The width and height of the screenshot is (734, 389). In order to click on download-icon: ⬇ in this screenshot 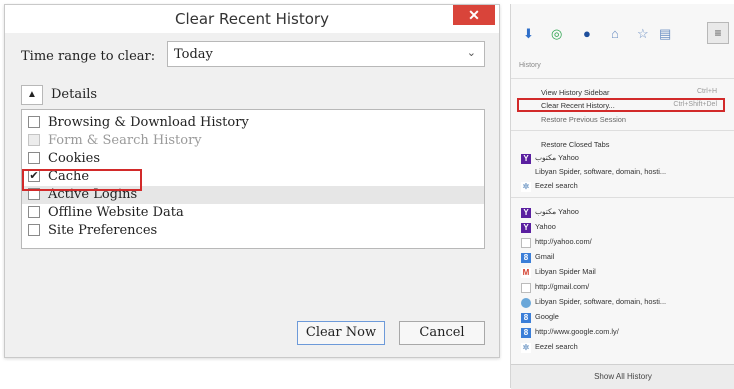, I will do `click(528, 34)`.